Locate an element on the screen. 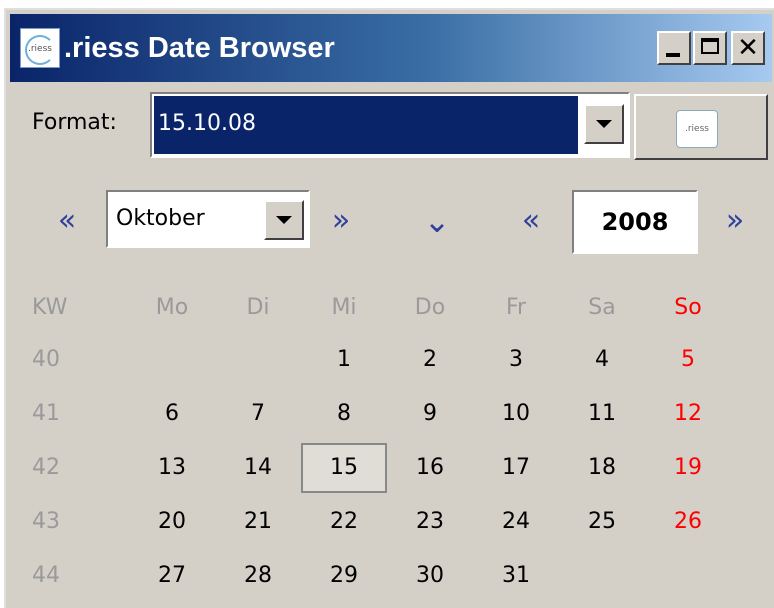  maximize-icon is located at coordinates (710, 46).